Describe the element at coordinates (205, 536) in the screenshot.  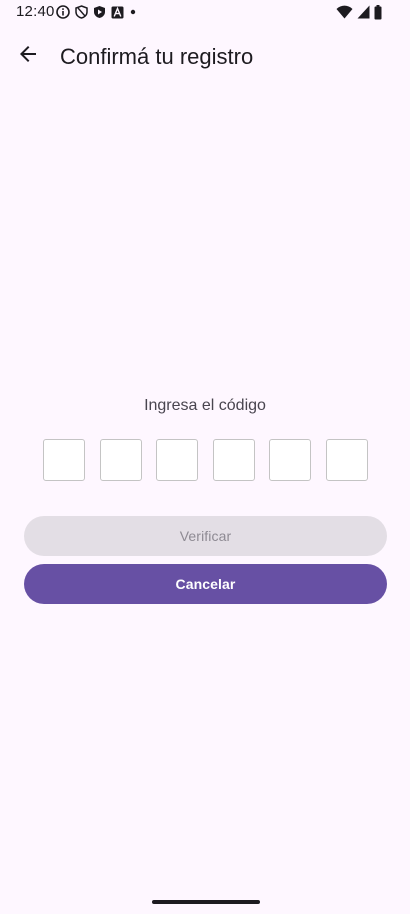
I see `verify-button: Verificar` at that location.